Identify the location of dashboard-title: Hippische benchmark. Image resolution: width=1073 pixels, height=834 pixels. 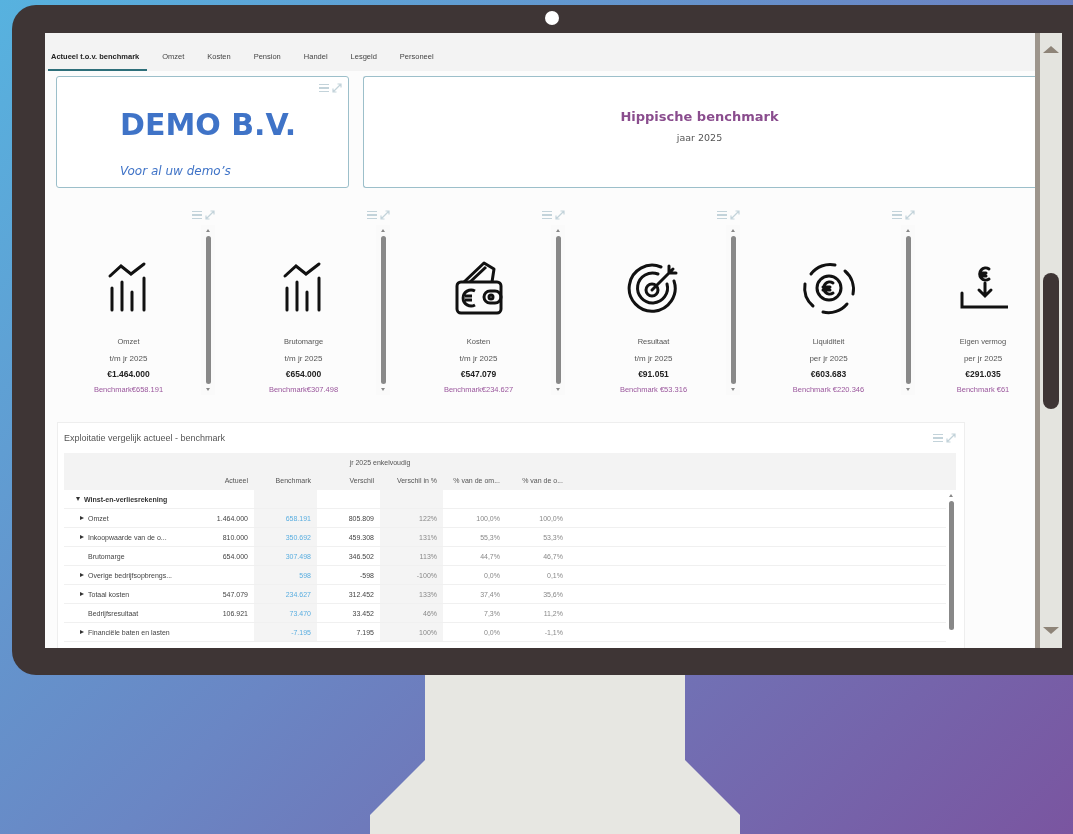
(699, 116).